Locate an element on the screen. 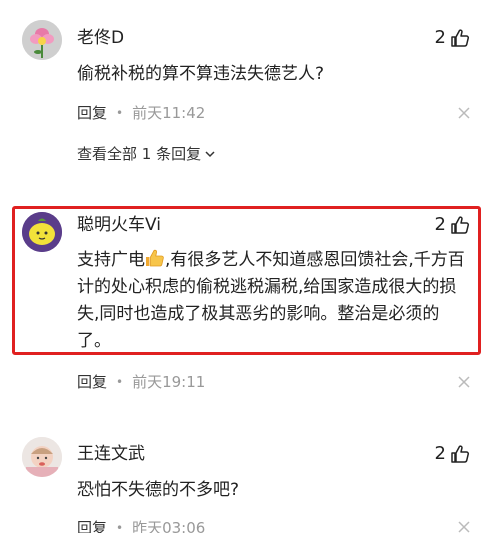 This screenshot has height=533, width=490. username: 王连文武 is located at coordinates (111, 454).